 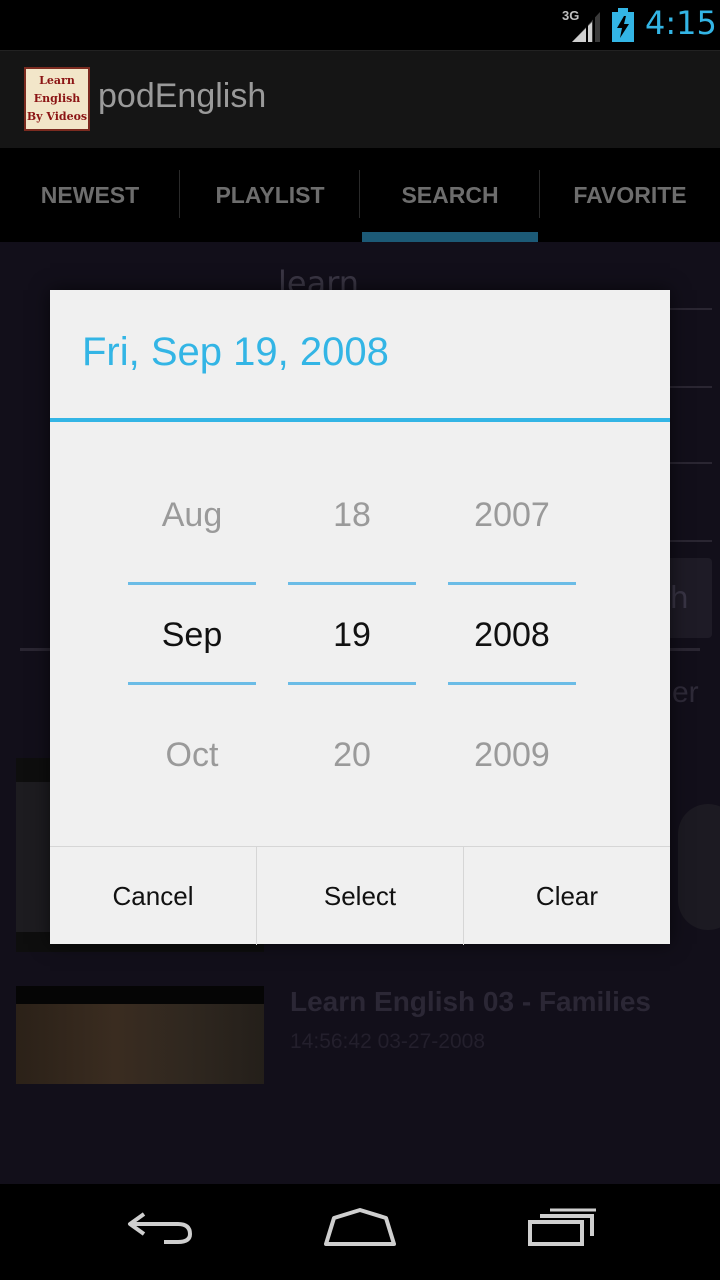 What do you see at coordinates (470, 1002) in the screenshot?
I see `video-title: Learn English 03 - Families` at bounding box center [470, 1002].